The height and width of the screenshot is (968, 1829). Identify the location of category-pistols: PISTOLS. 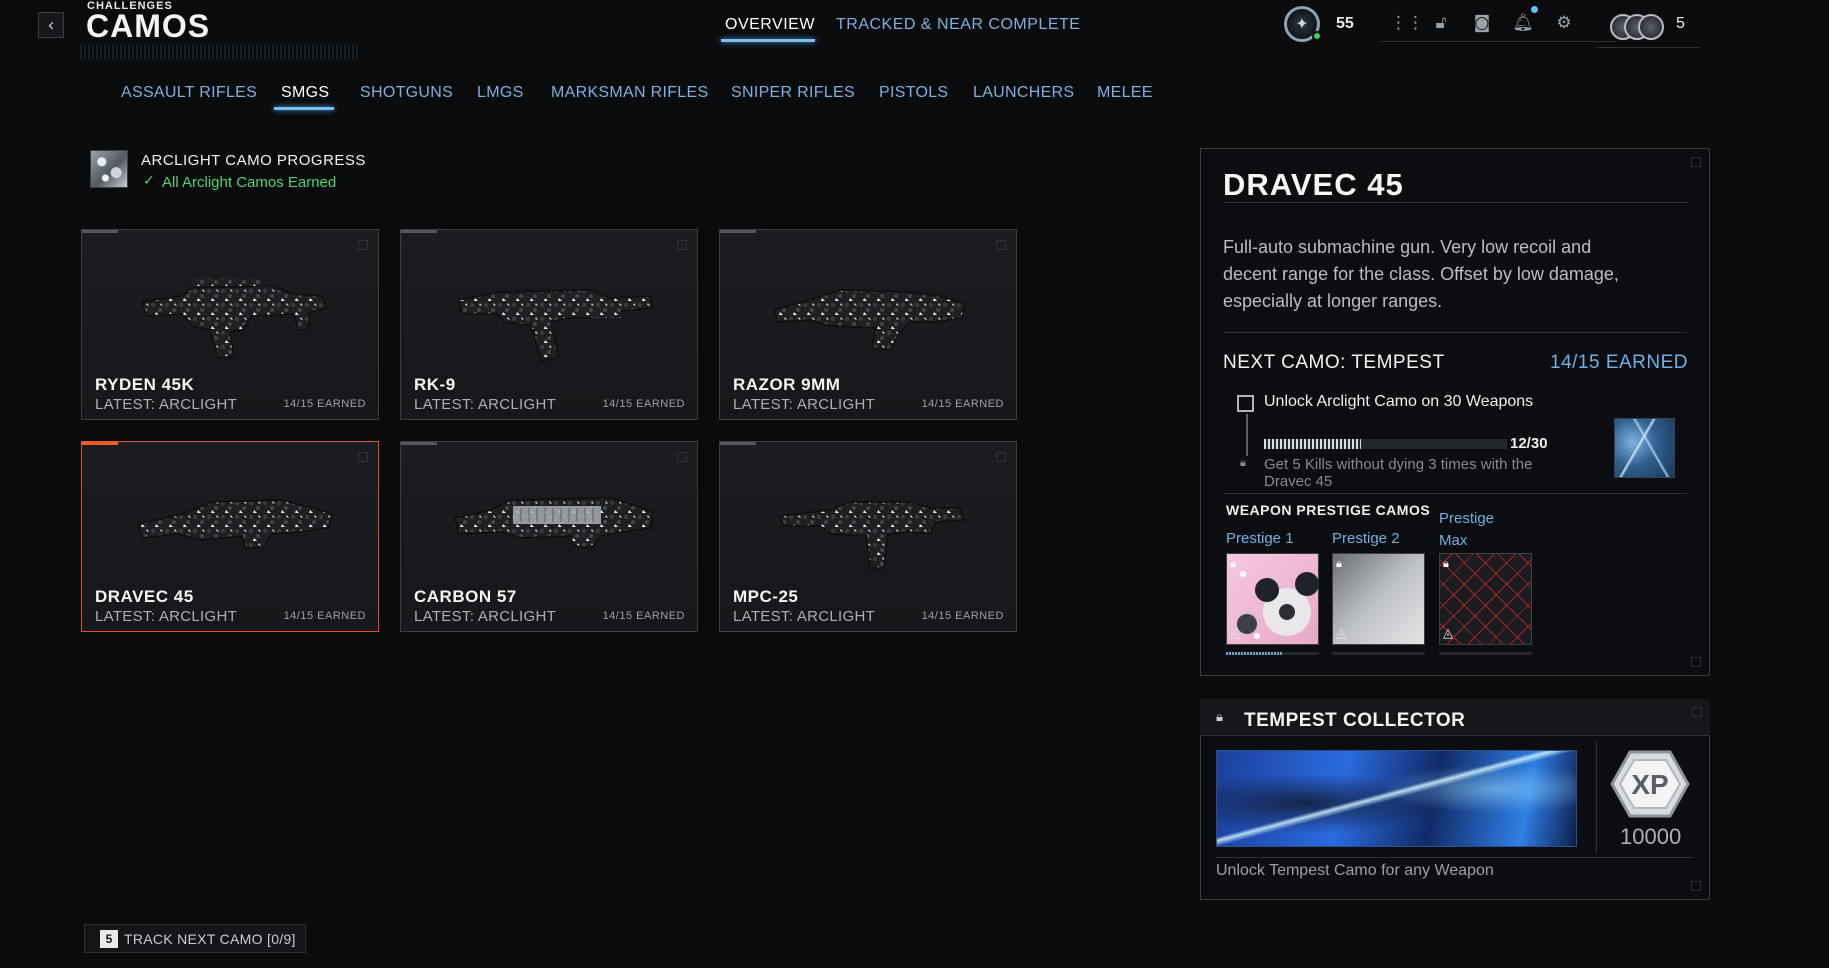
(913, 93).